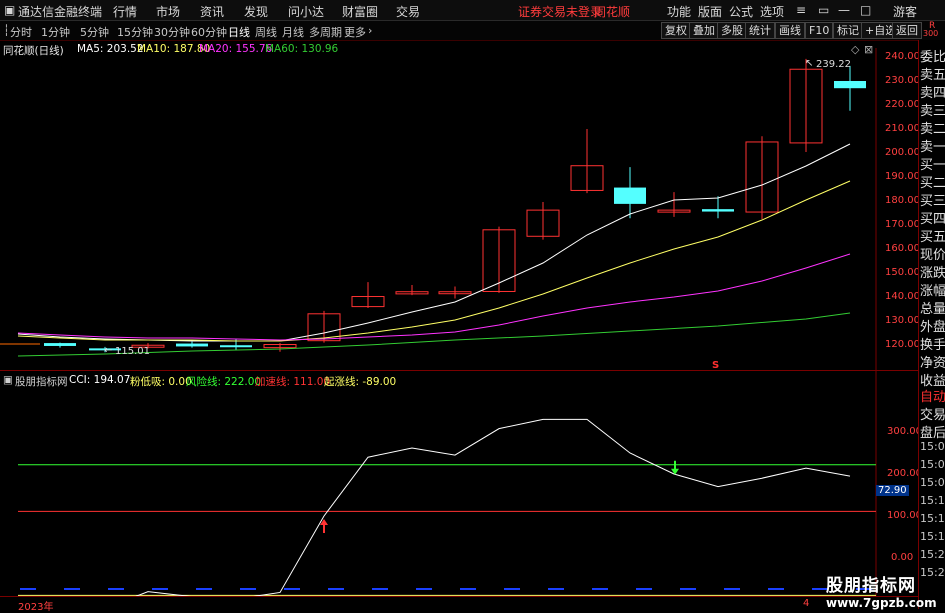  I want to click on button-draw: 画线, so click(790, 30).